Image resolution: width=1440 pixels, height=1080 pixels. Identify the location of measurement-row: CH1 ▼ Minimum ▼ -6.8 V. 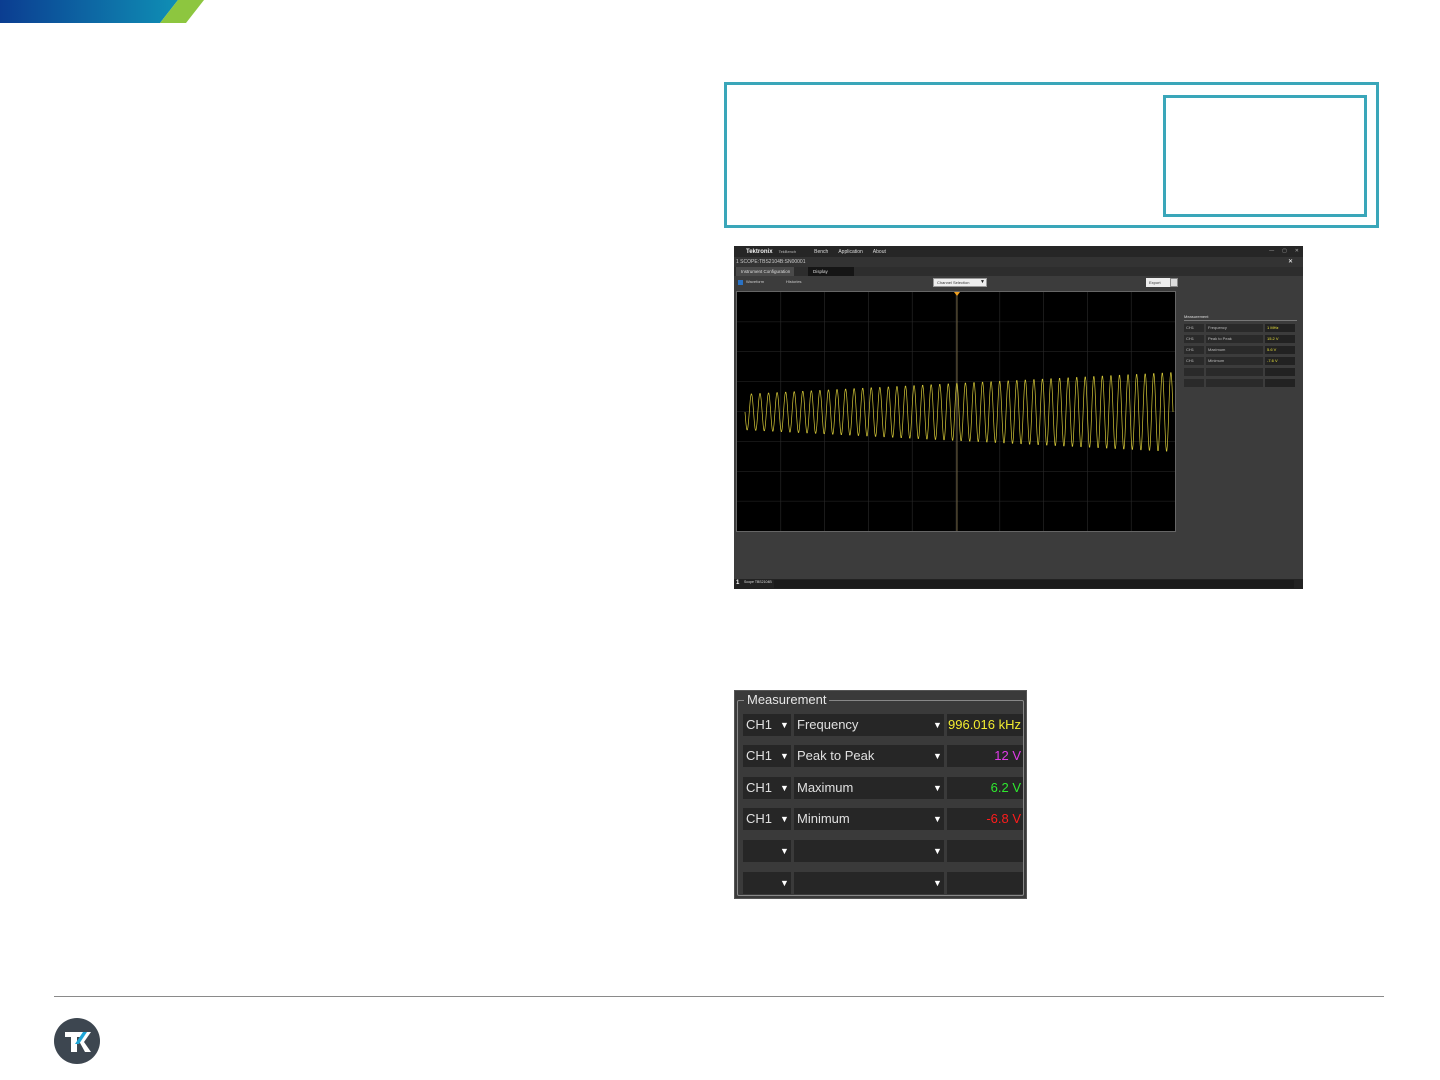
(883, 819).